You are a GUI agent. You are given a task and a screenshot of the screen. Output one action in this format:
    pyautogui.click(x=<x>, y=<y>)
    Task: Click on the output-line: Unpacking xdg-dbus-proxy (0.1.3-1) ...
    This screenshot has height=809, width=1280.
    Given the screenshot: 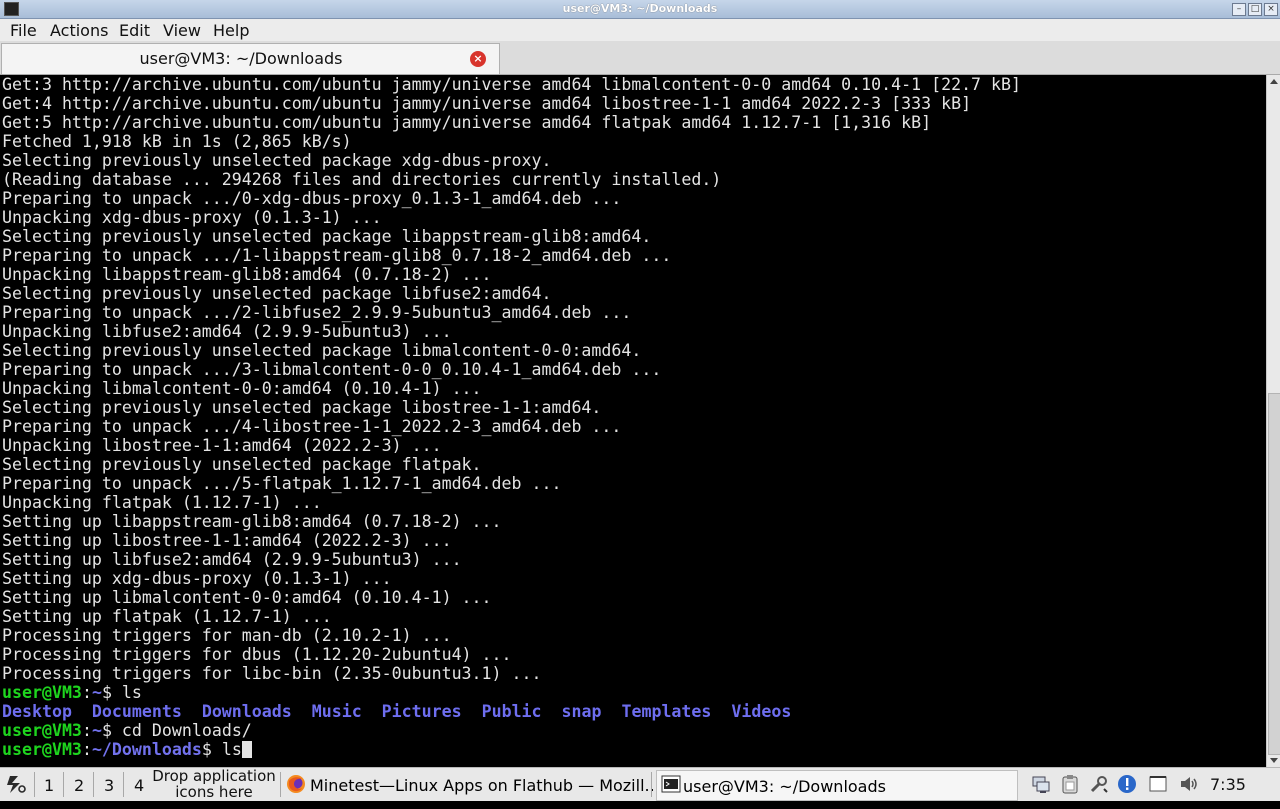 What is the action you would take?
    pyautogui.click(x=192, y=217)
    